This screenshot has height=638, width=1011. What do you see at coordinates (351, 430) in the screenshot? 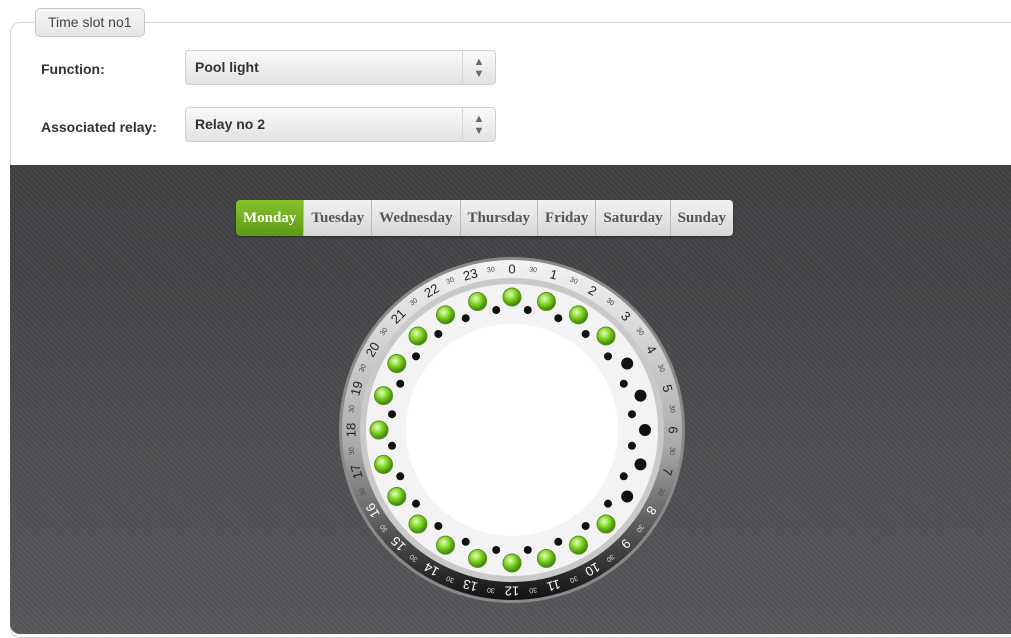
I see `hour-label: 18` at bounding box center [351, 430].